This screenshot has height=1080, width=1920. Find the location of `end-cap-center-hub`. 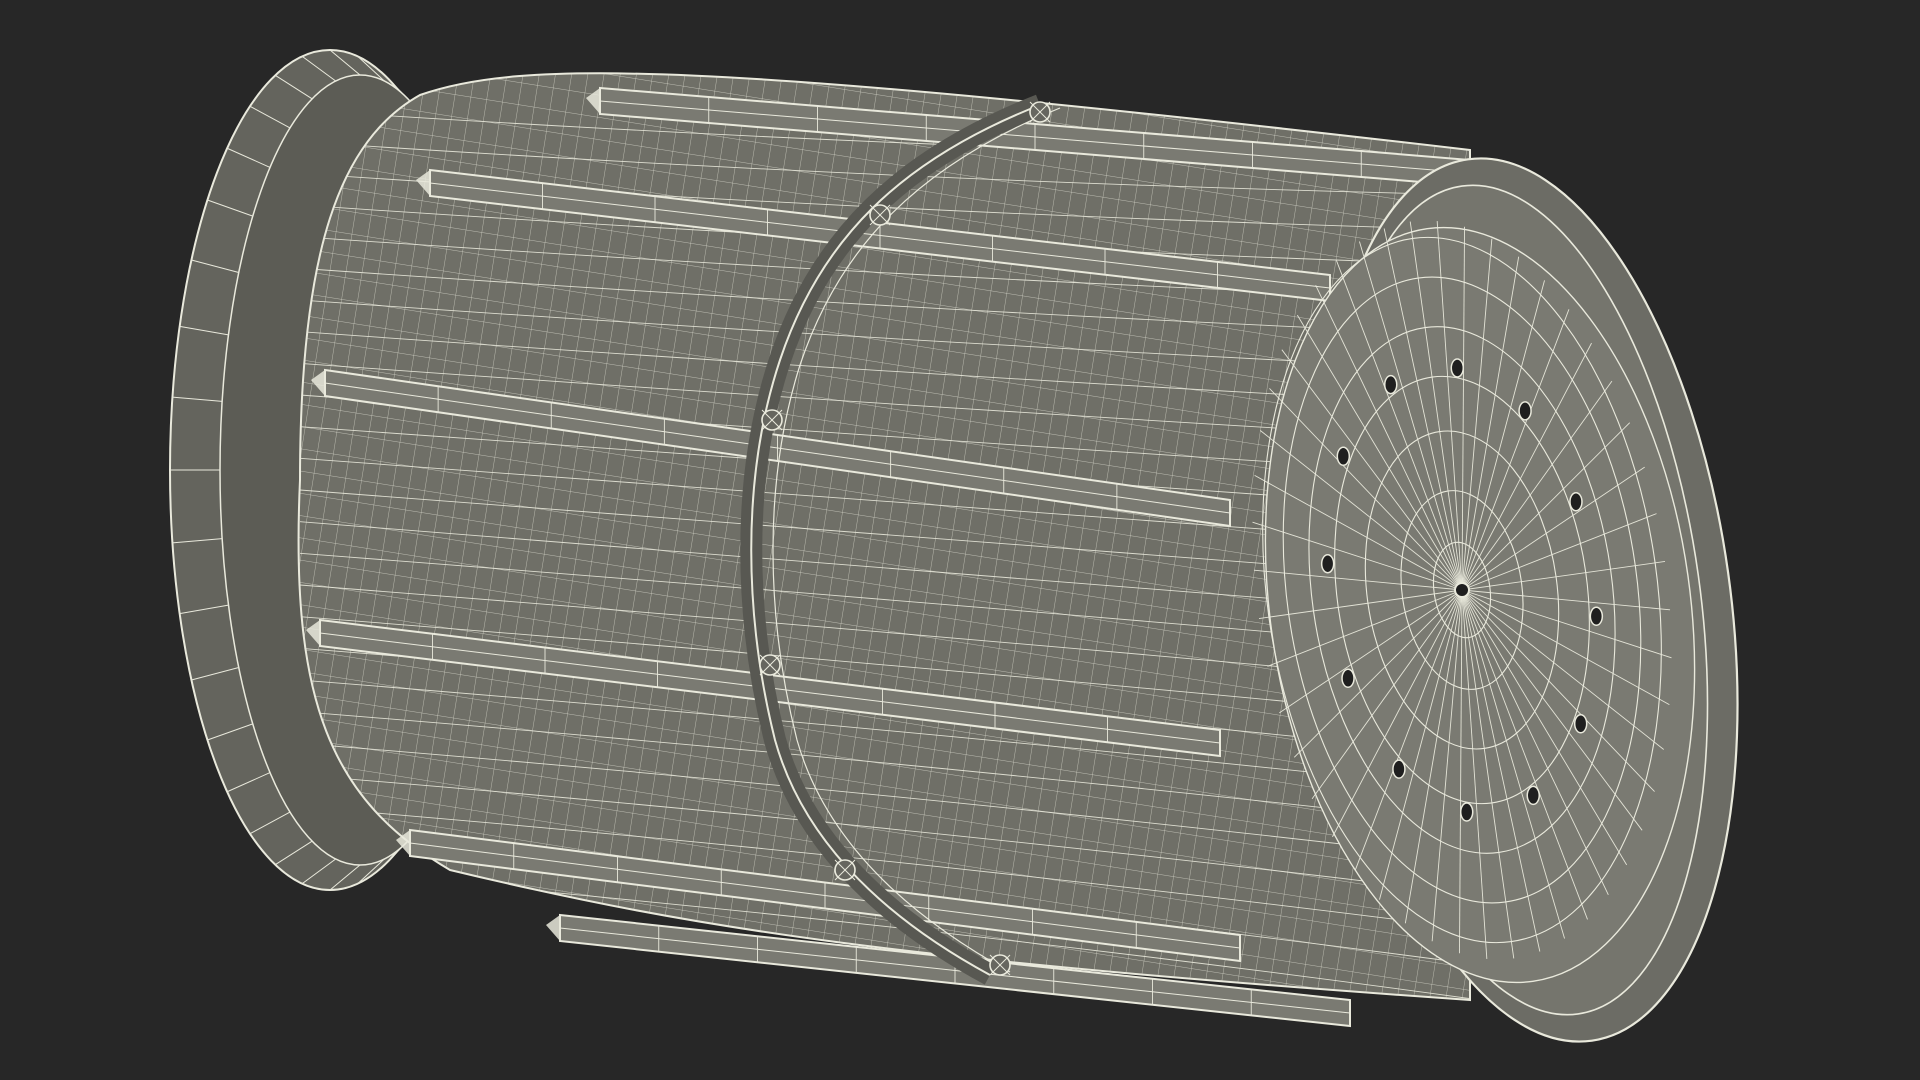

end-cap-center-hub is located at coordinates (1462, 590).